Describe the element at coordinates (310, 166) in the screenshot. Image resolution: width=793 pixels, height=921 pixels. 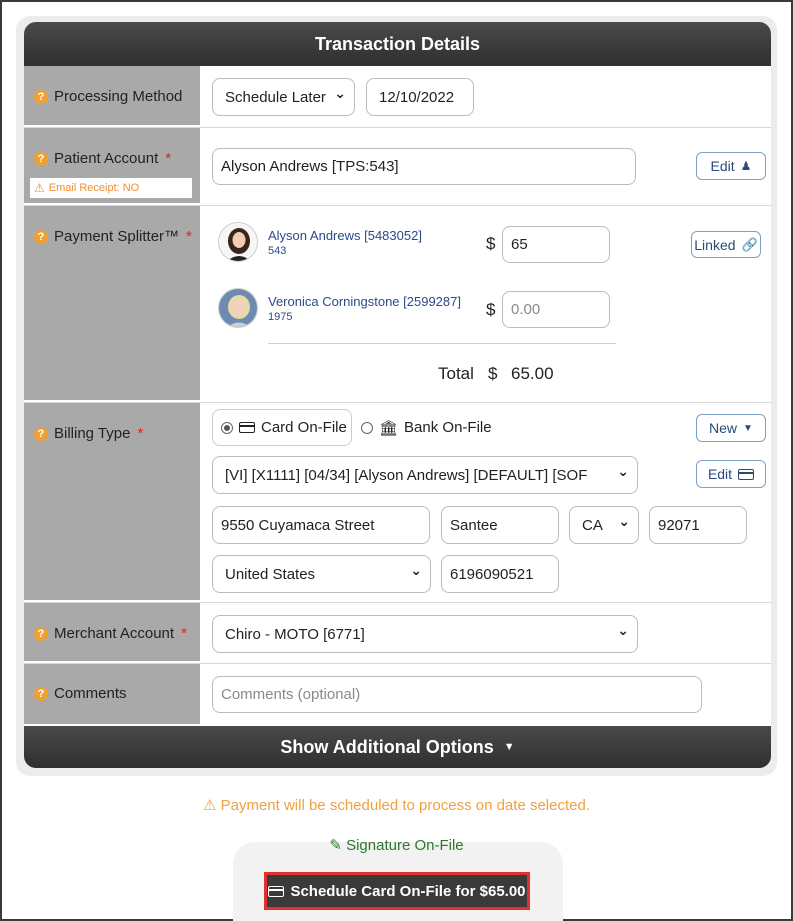
I see `patient-account-value: Alyson Andrews [TPS:543]` at that location.